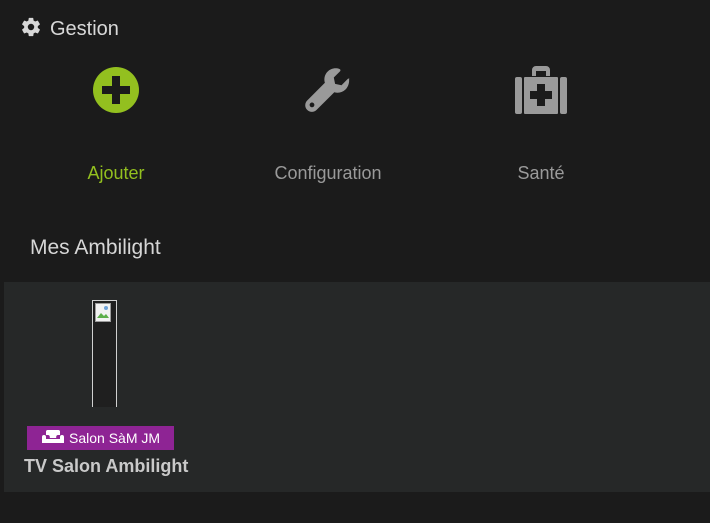 The width and height of the screenshot is (710, 523). What do you see at coordinates (116, 92) in the screenshot?
I see `add-circle-icon` at bounding box center [116, 92].